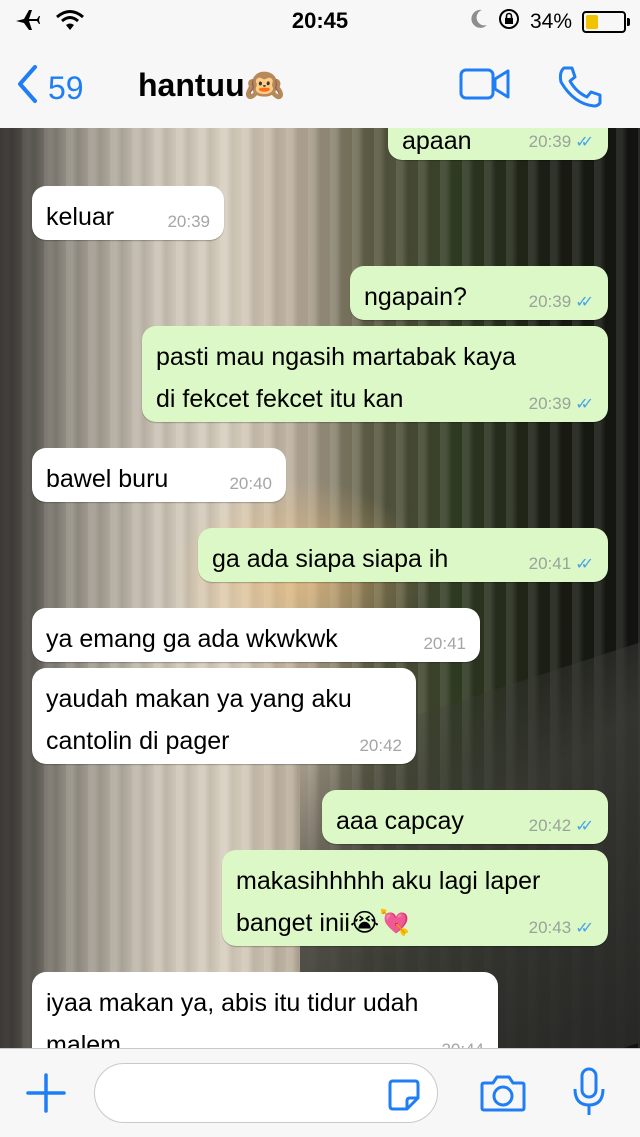 The width and height of the screenshot is (640, 1137). Describe the element at coordinates (330, 559) in the screenshot. I see `message-text: ga ada siapa siapa ih` at that location.